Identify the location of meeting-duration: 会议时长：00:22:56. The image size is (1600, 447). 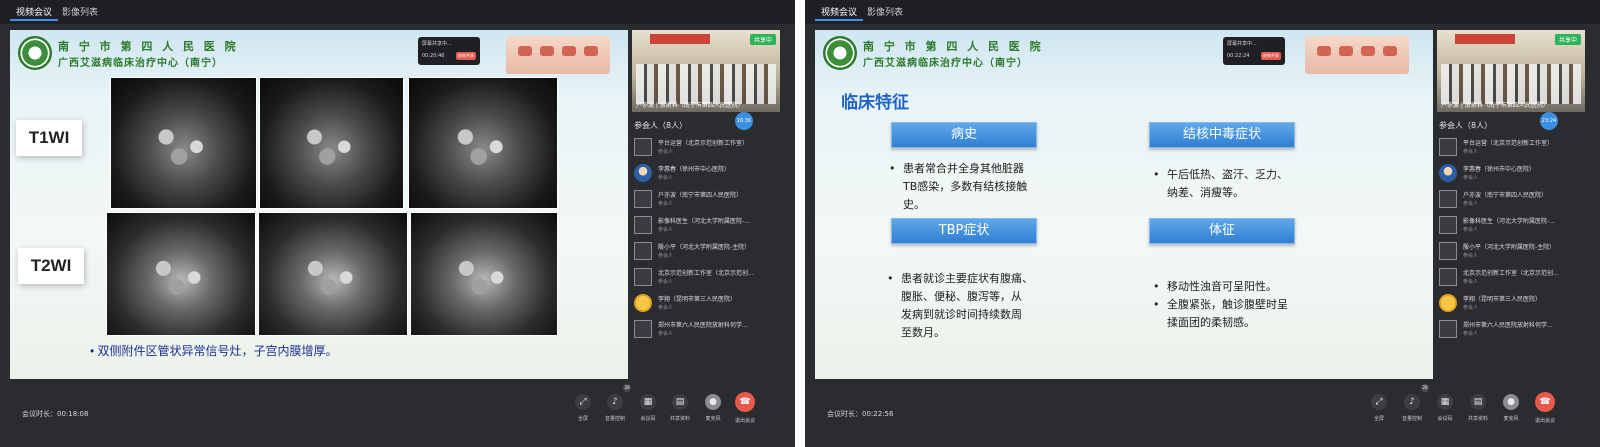
(860, 414).